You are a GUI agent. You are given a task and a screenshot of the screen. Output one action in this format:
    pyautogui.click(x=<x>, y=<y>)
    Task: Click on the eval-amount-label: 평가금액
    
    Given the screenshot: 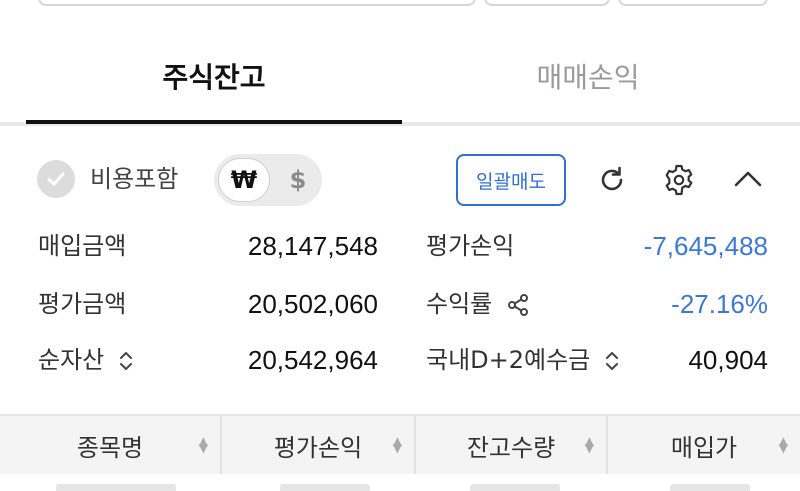 What is the action you would take?
    pyautogui.click(x=82, y=304)
    